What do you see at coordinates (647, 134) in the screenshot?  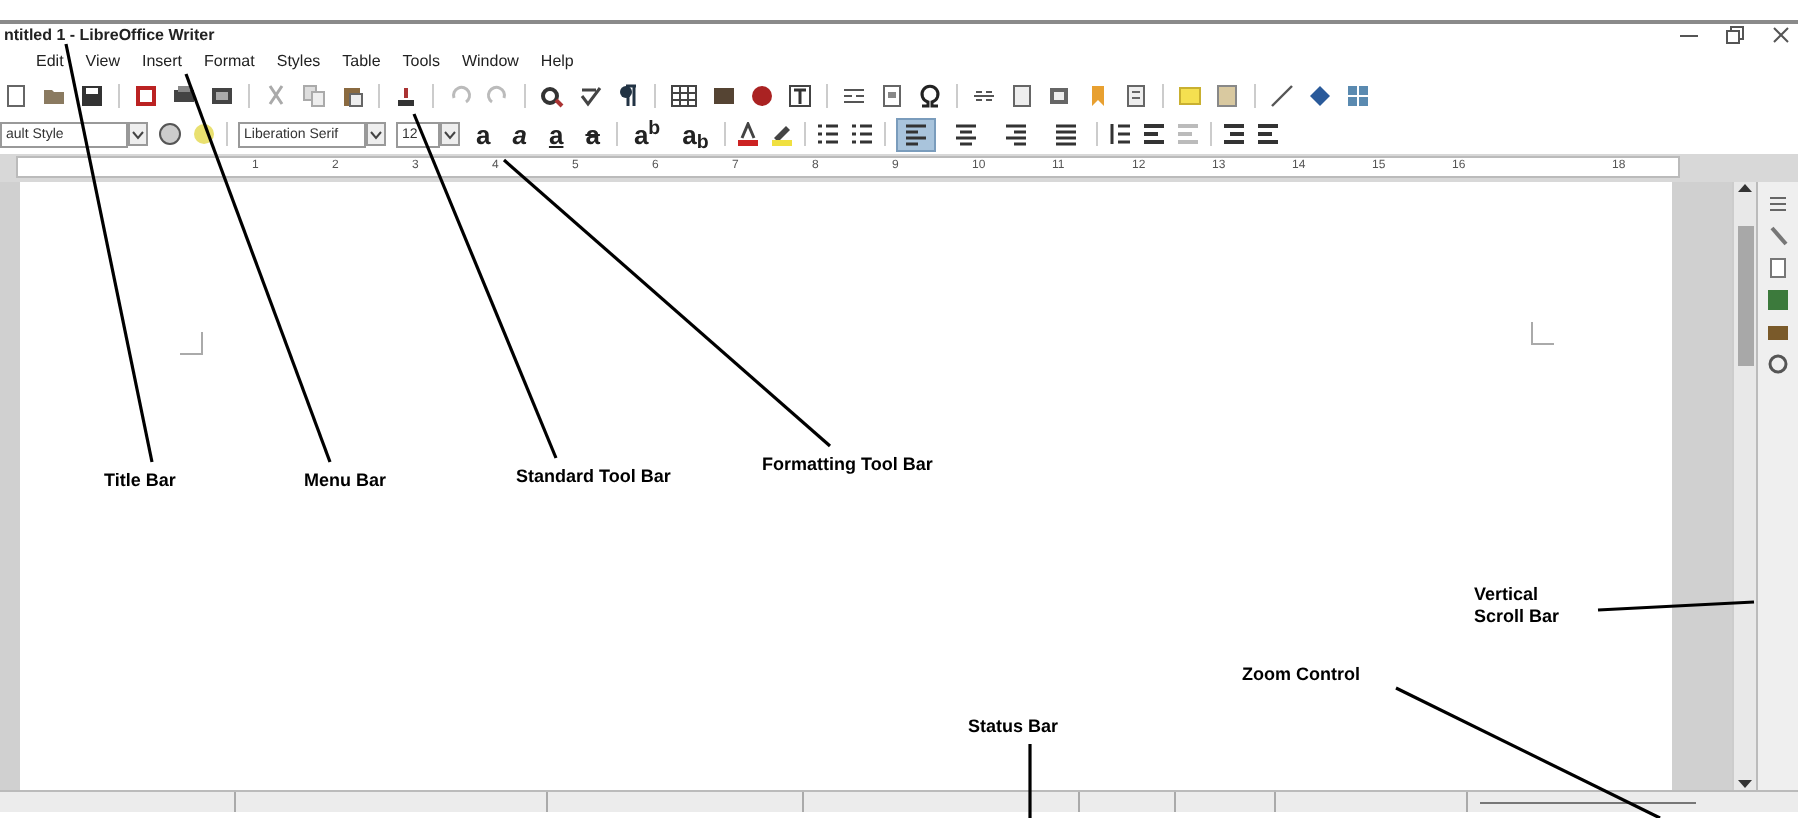 I see `script-button: a$^{b}$` at bounding box center [647, 134].